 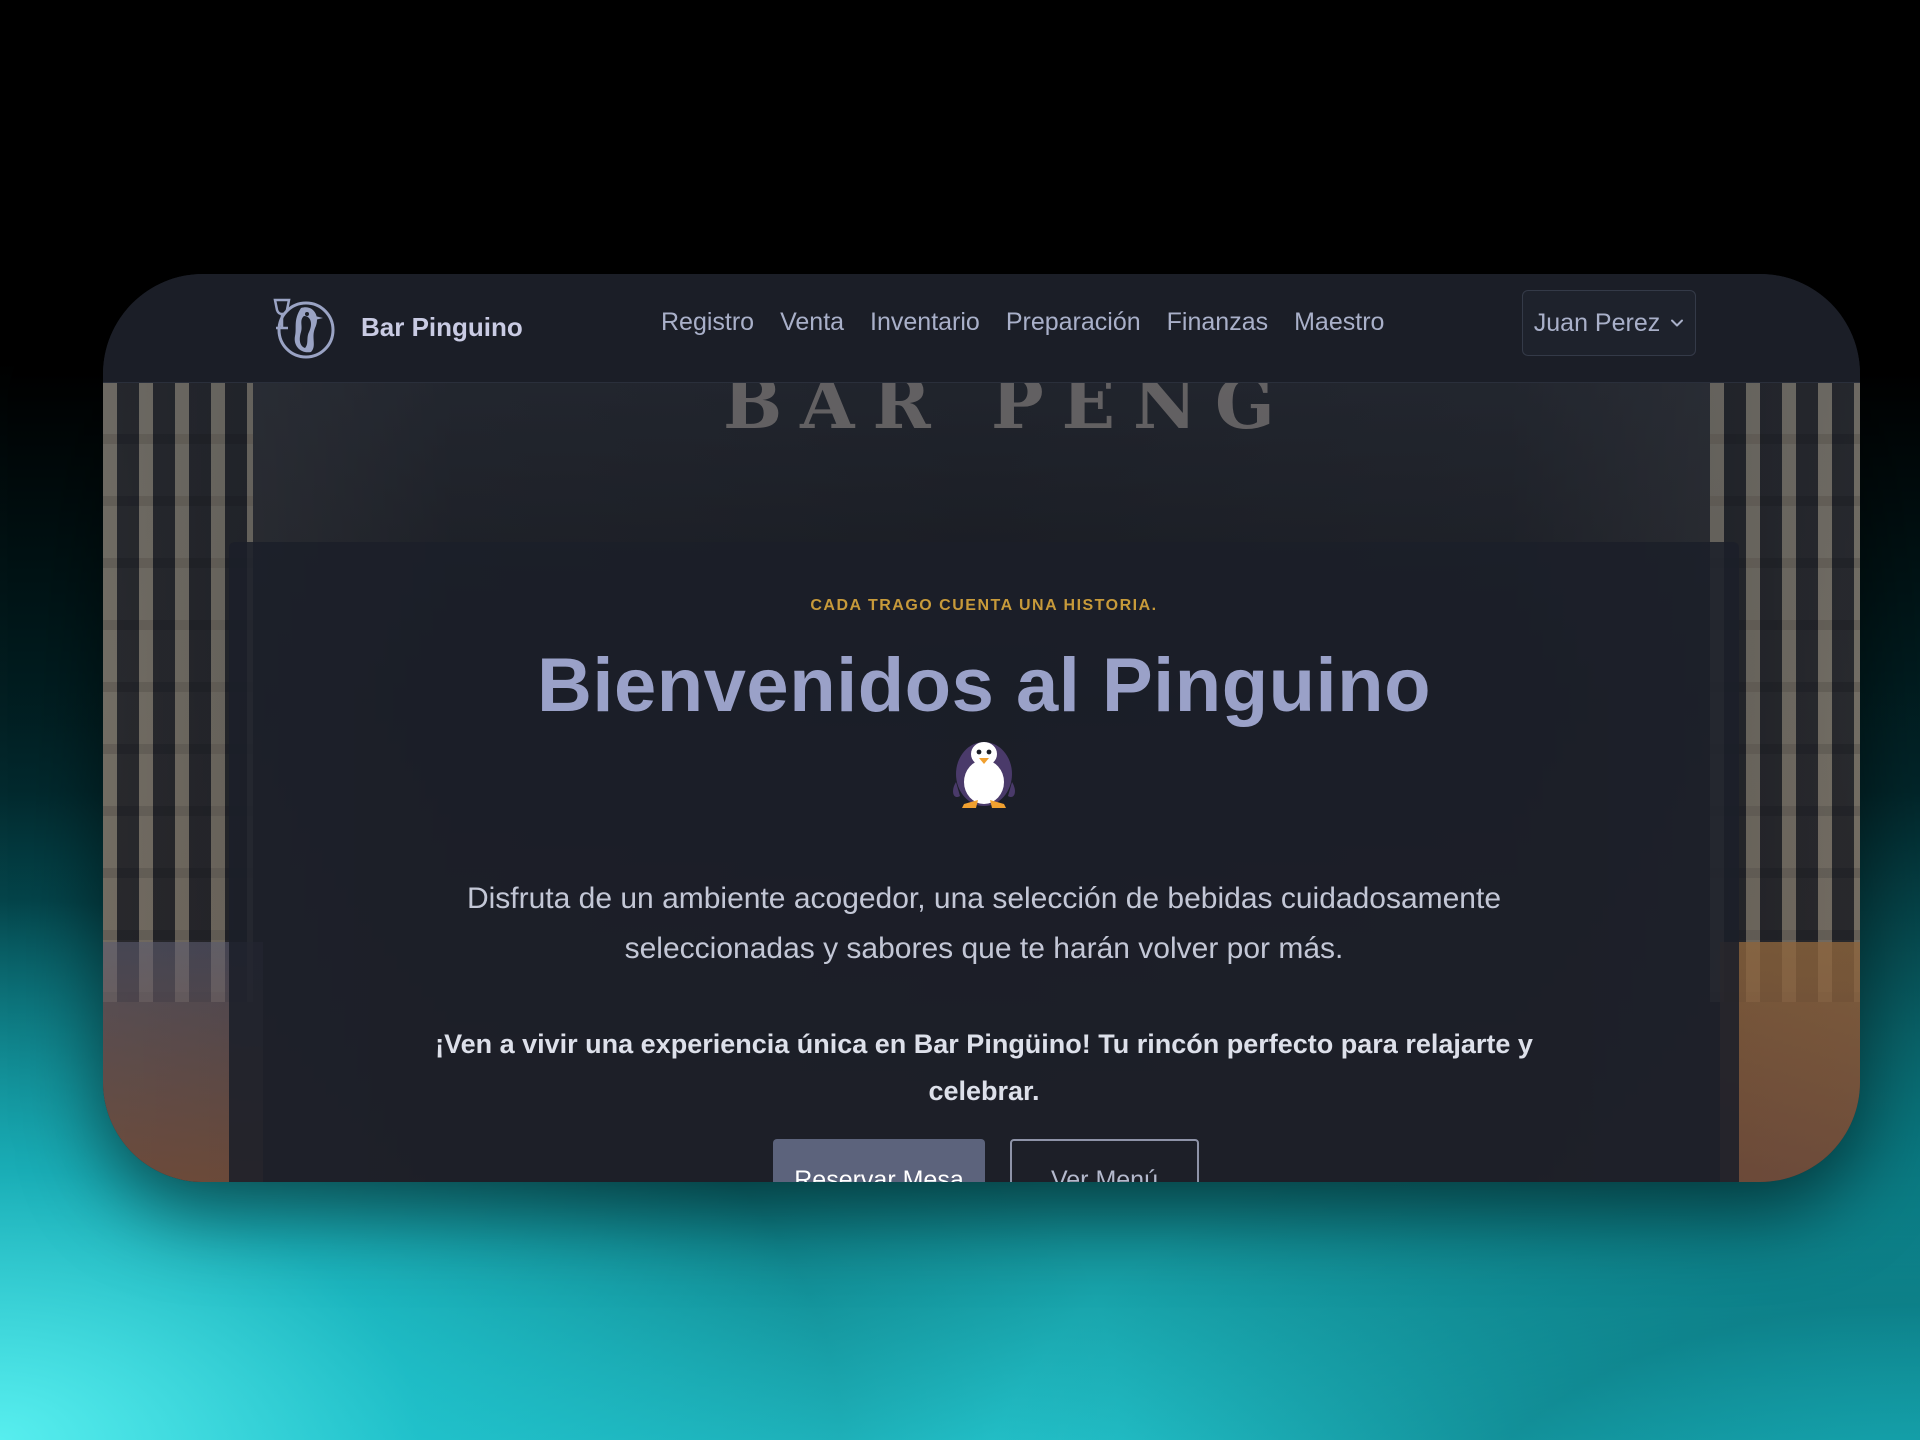 I want to click on brand-name: Bar Pinguino, so click(x=442, y=326).